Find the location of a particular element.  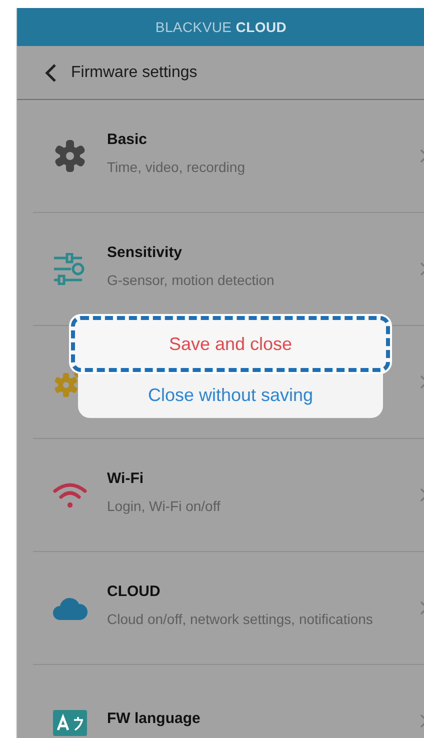

settings-row: Wi-Fi Login, Wi-Fi on/off is located at coordinates (228, 495).